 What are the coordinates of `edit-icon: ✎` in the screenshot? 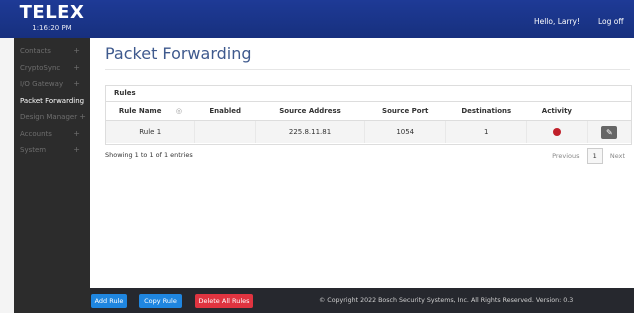 It's located at (609, 132).